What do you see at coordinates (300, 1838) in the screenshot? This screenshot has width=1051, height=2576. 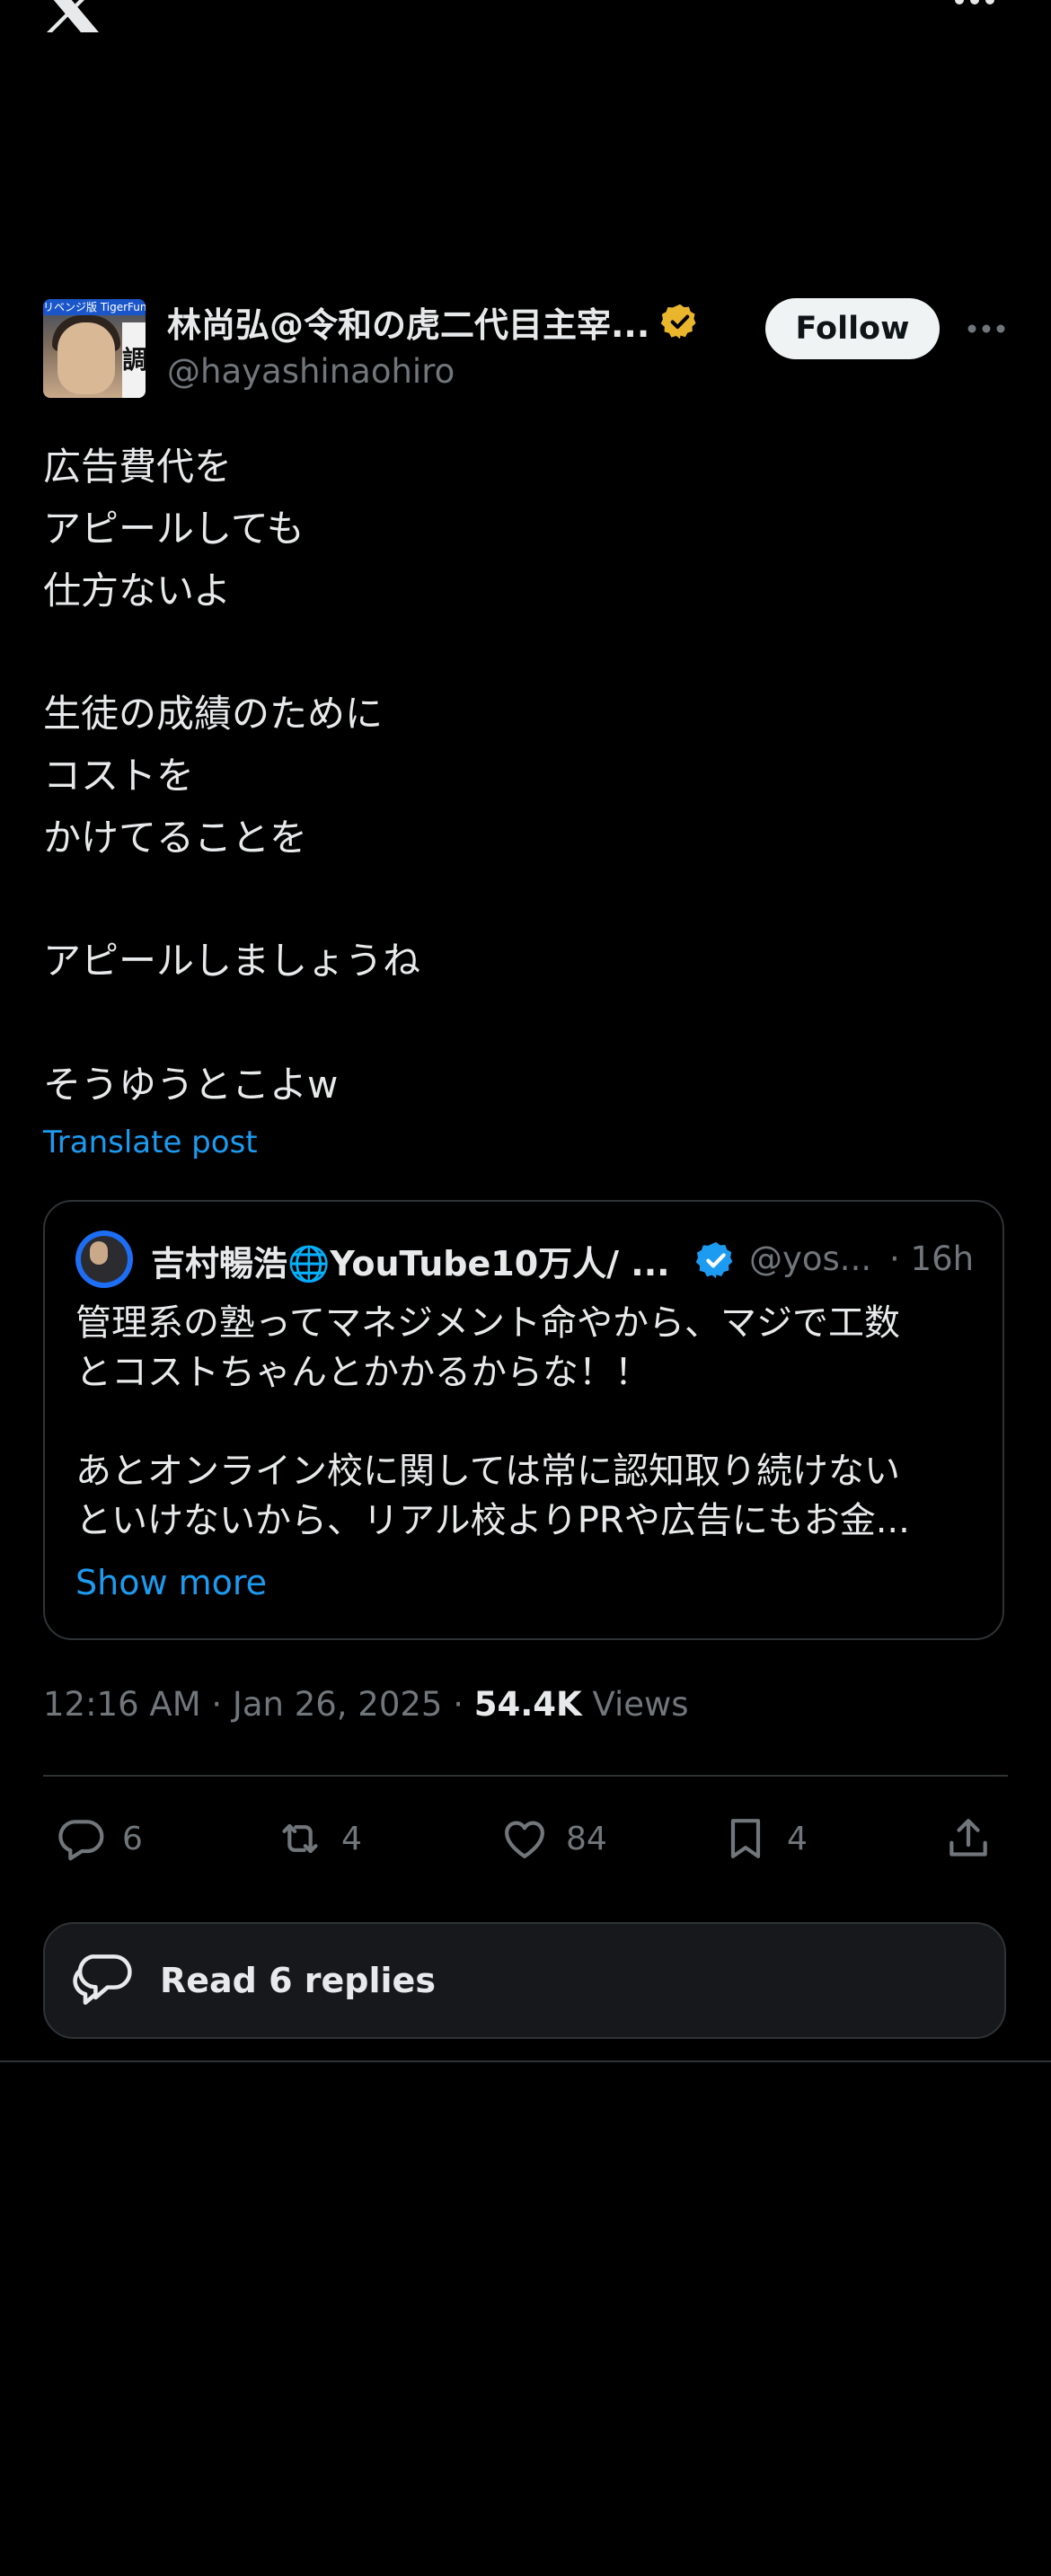 I see `repost-icon` at bounding box center [300, 1838].